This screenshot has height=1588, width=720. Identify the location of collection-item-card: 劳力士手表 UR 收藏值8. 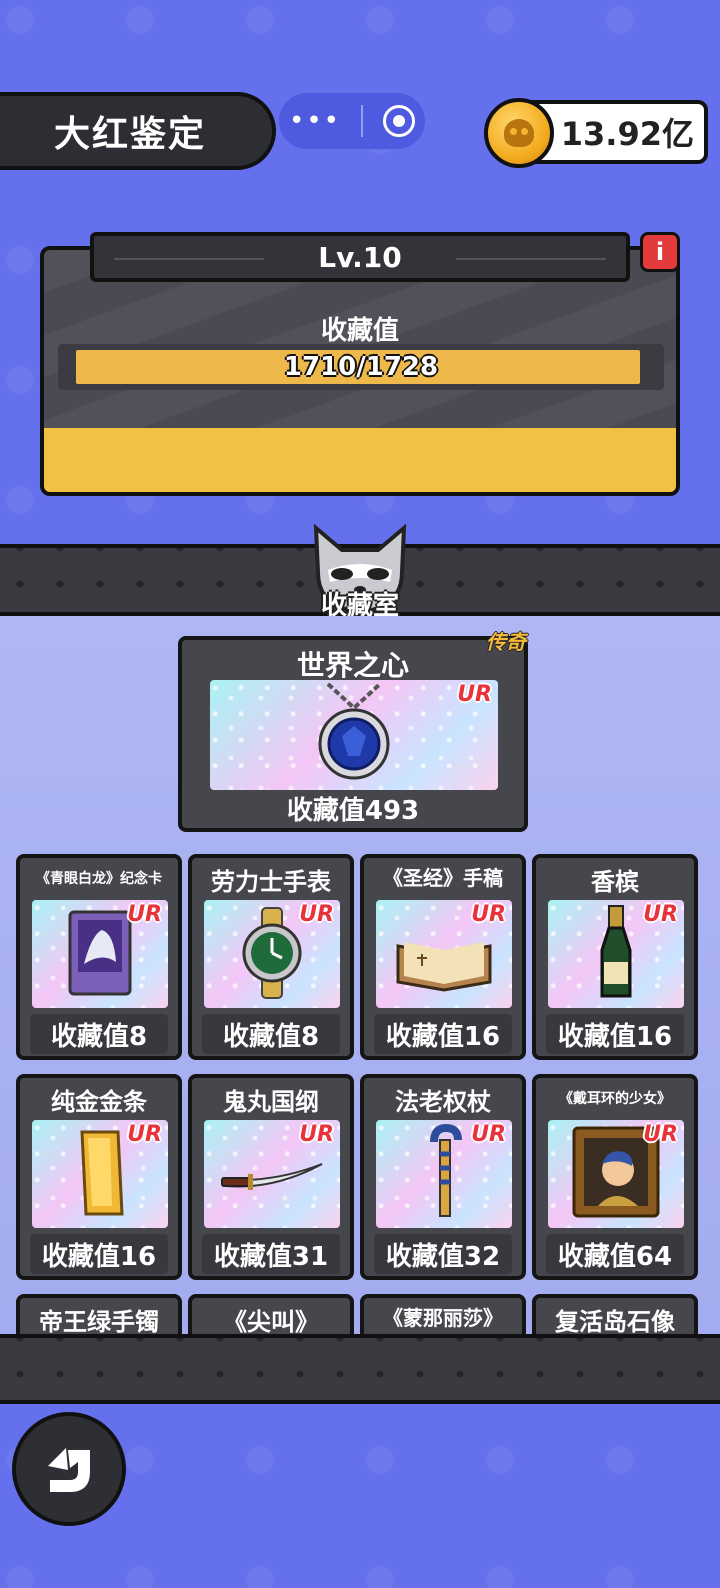
(271, 957).